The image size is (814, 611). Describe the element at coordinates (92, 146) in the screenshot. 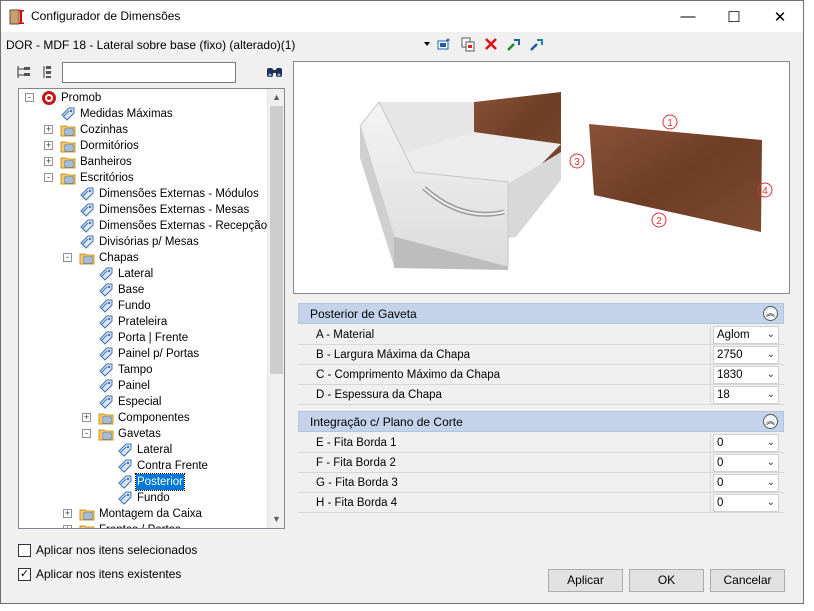

I see `tree-item: + Dormitórios` at that location.